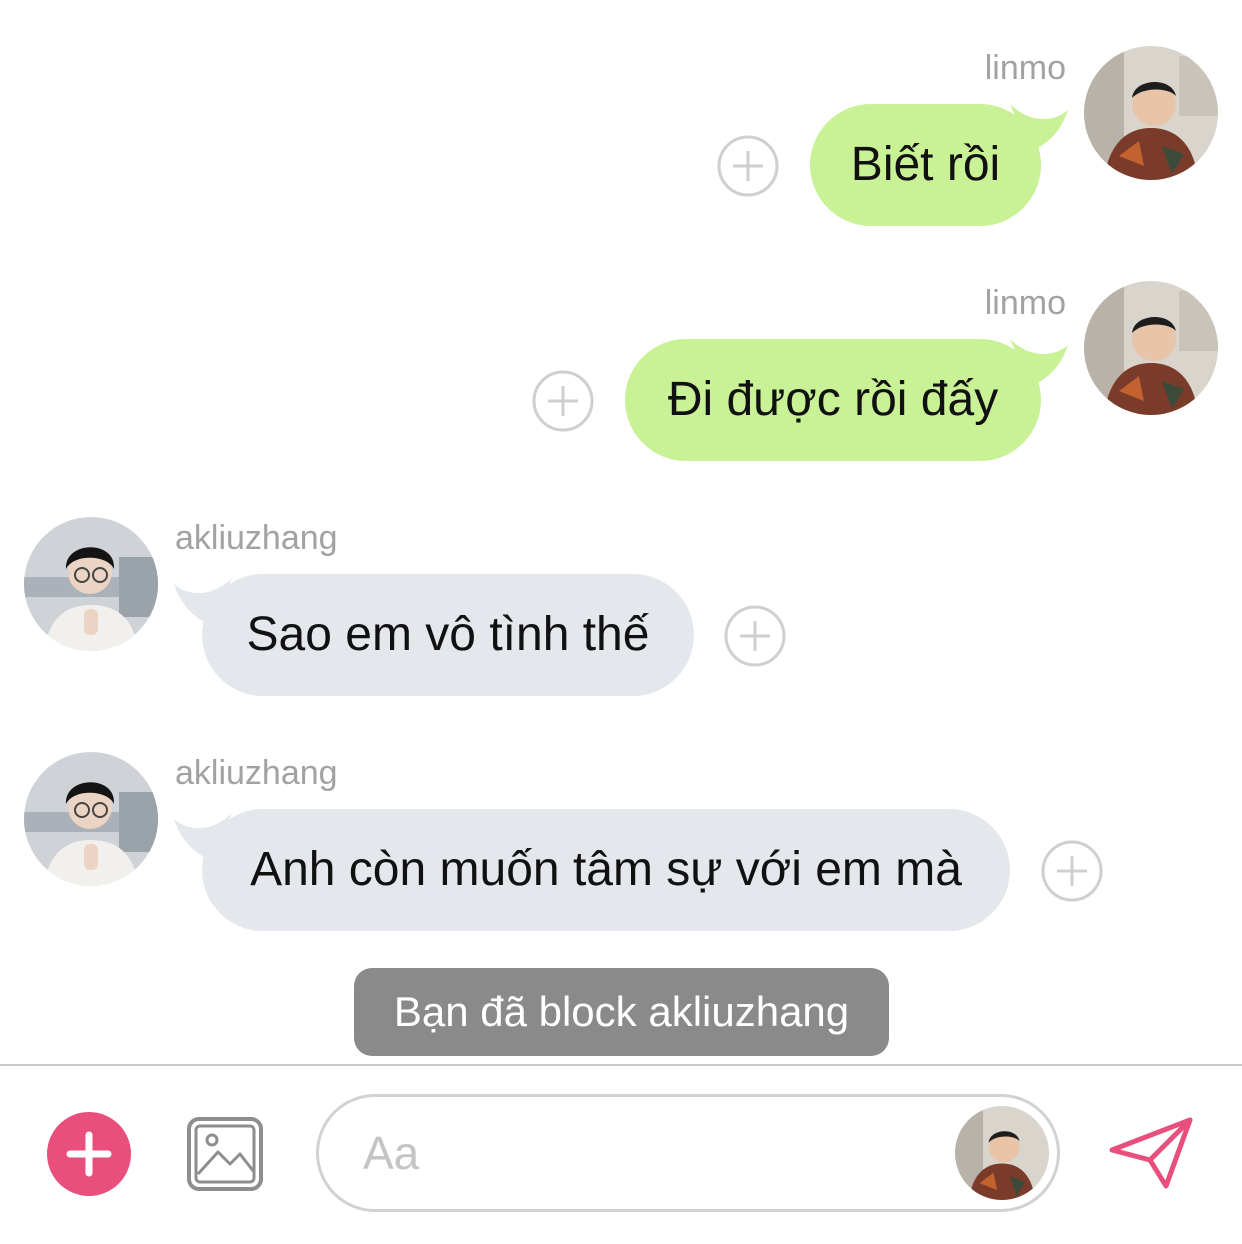  What do you see at coordinates (925, 165) in the screenshot?
I see `message-bubble: Biết rồi` at bounding box center [925, 165].